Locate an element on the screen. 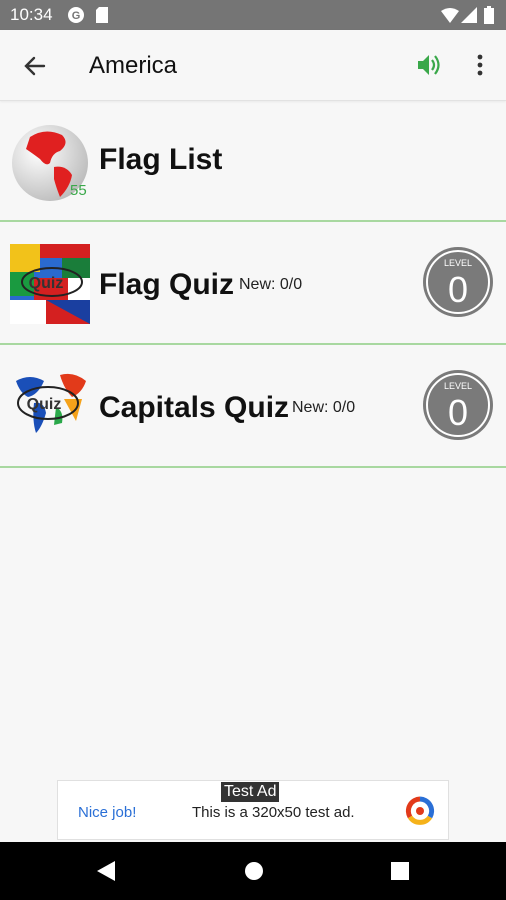  back-triangle-icon is located at coordinates (106, 871).